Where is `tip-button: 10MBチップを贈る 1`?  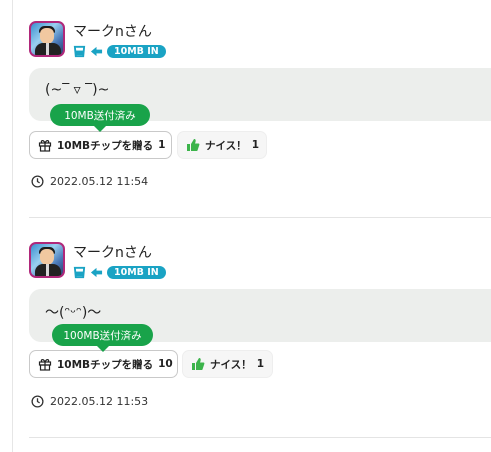
tip-button: 10MBチップを贈る 1 is located at coordinates (100, 145).